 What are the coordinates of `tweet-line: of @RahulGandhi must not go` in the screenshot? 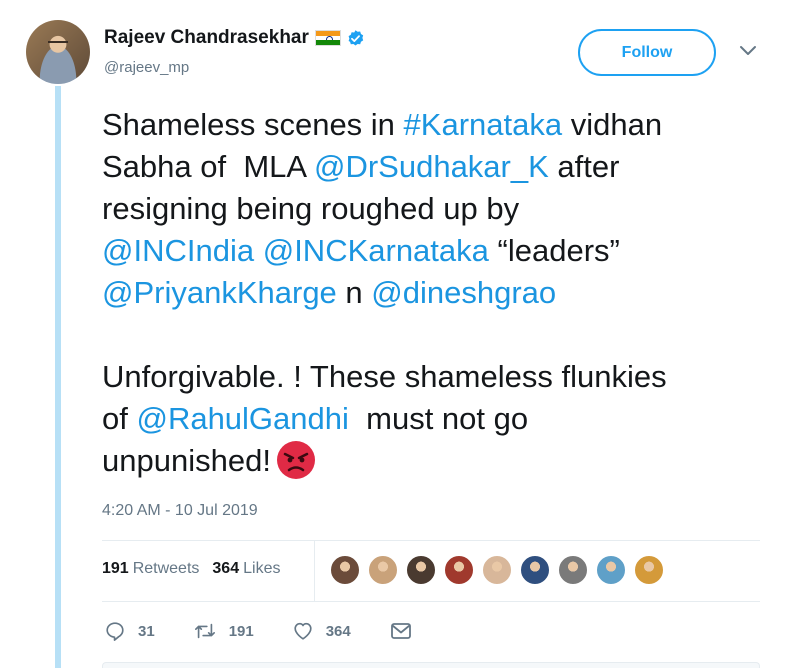 It's located at (315, 418).